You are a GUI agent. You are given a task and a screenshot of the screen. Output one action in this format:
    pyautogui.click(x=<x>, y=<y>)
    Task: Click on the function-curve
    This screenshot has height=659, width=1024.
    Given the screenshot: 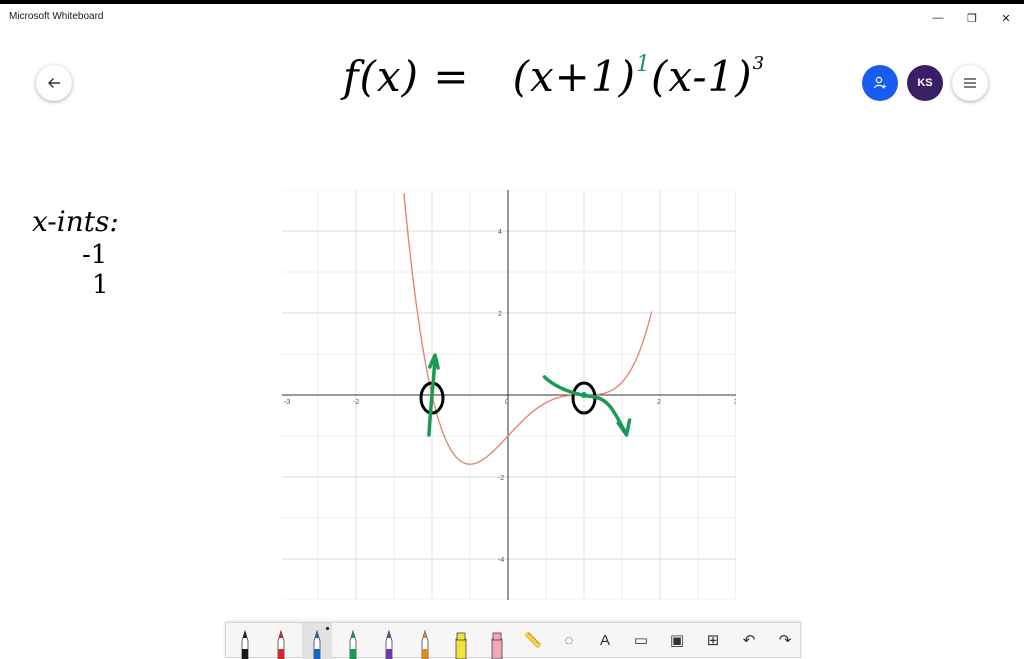 What is the action you would take?
    pyautogui.click(x=528, y=329)
    